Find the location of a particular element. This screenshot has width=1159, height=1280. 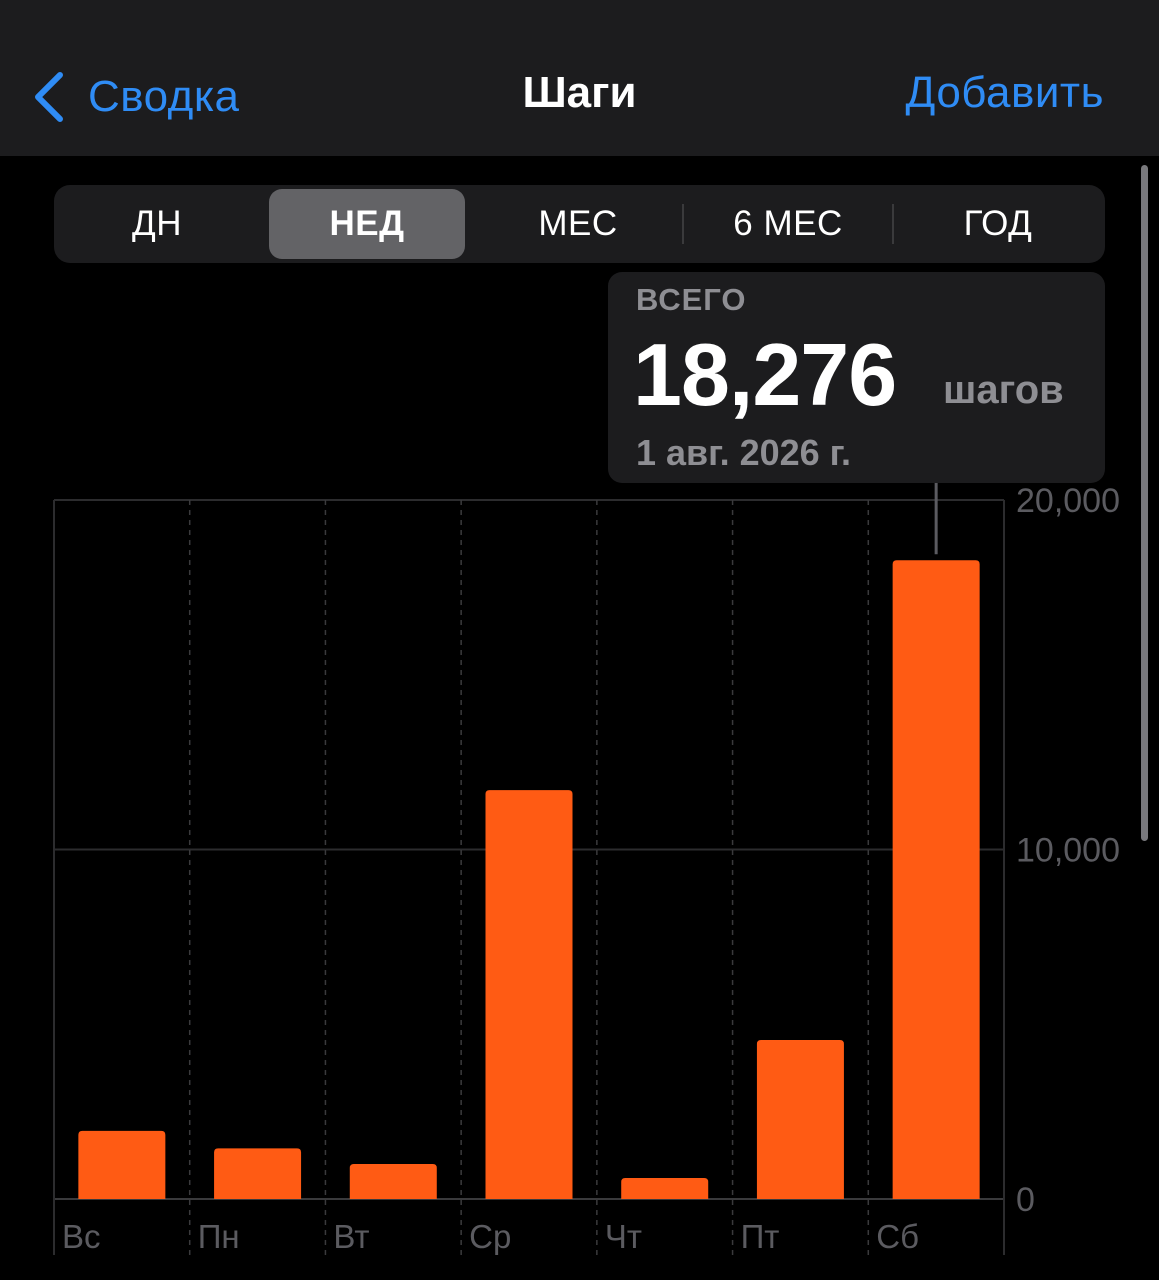

y-tick-label: 10,000 is located at coordinates (1068, 851).